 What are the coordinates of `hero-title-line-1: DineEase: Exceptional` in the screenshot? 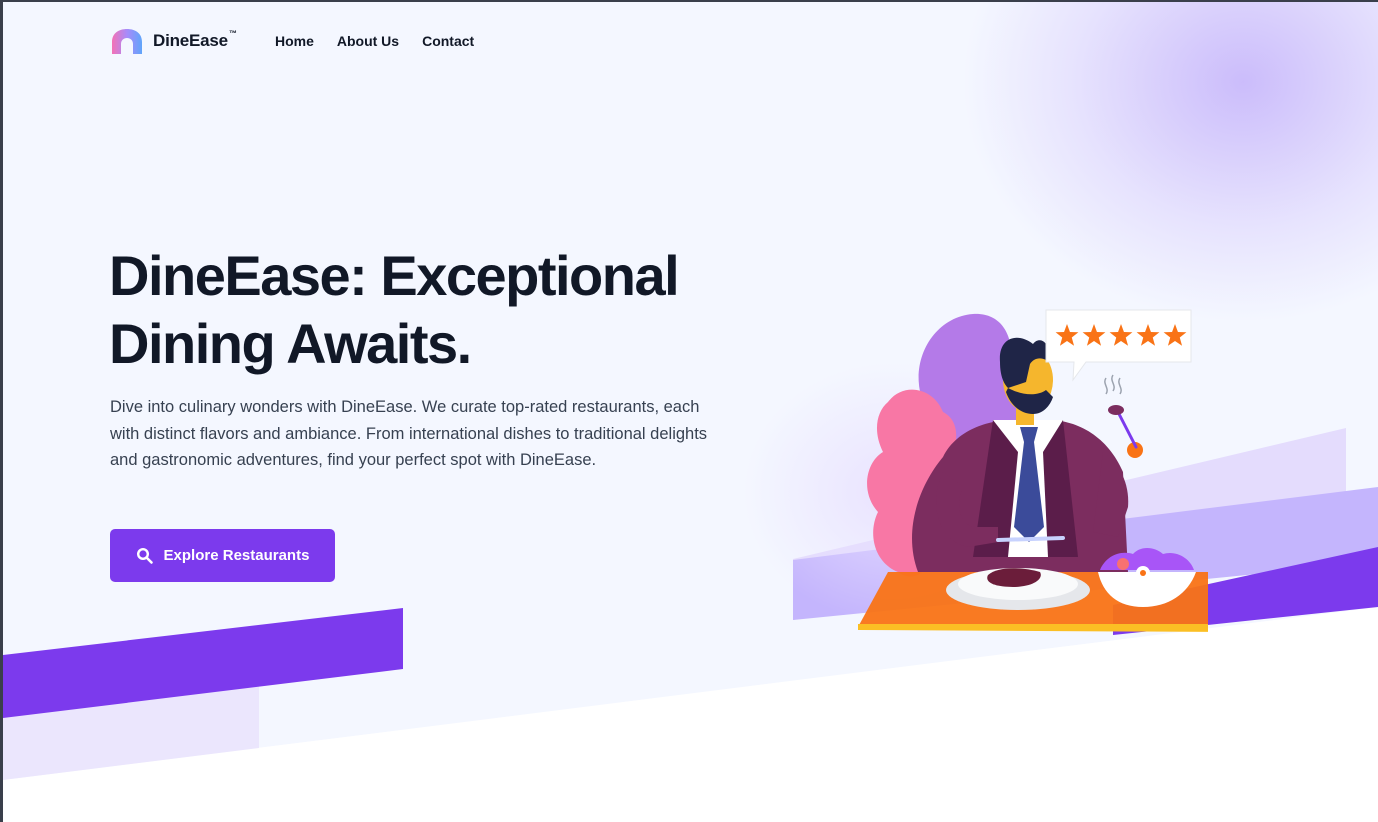 It's located at (394, 275).